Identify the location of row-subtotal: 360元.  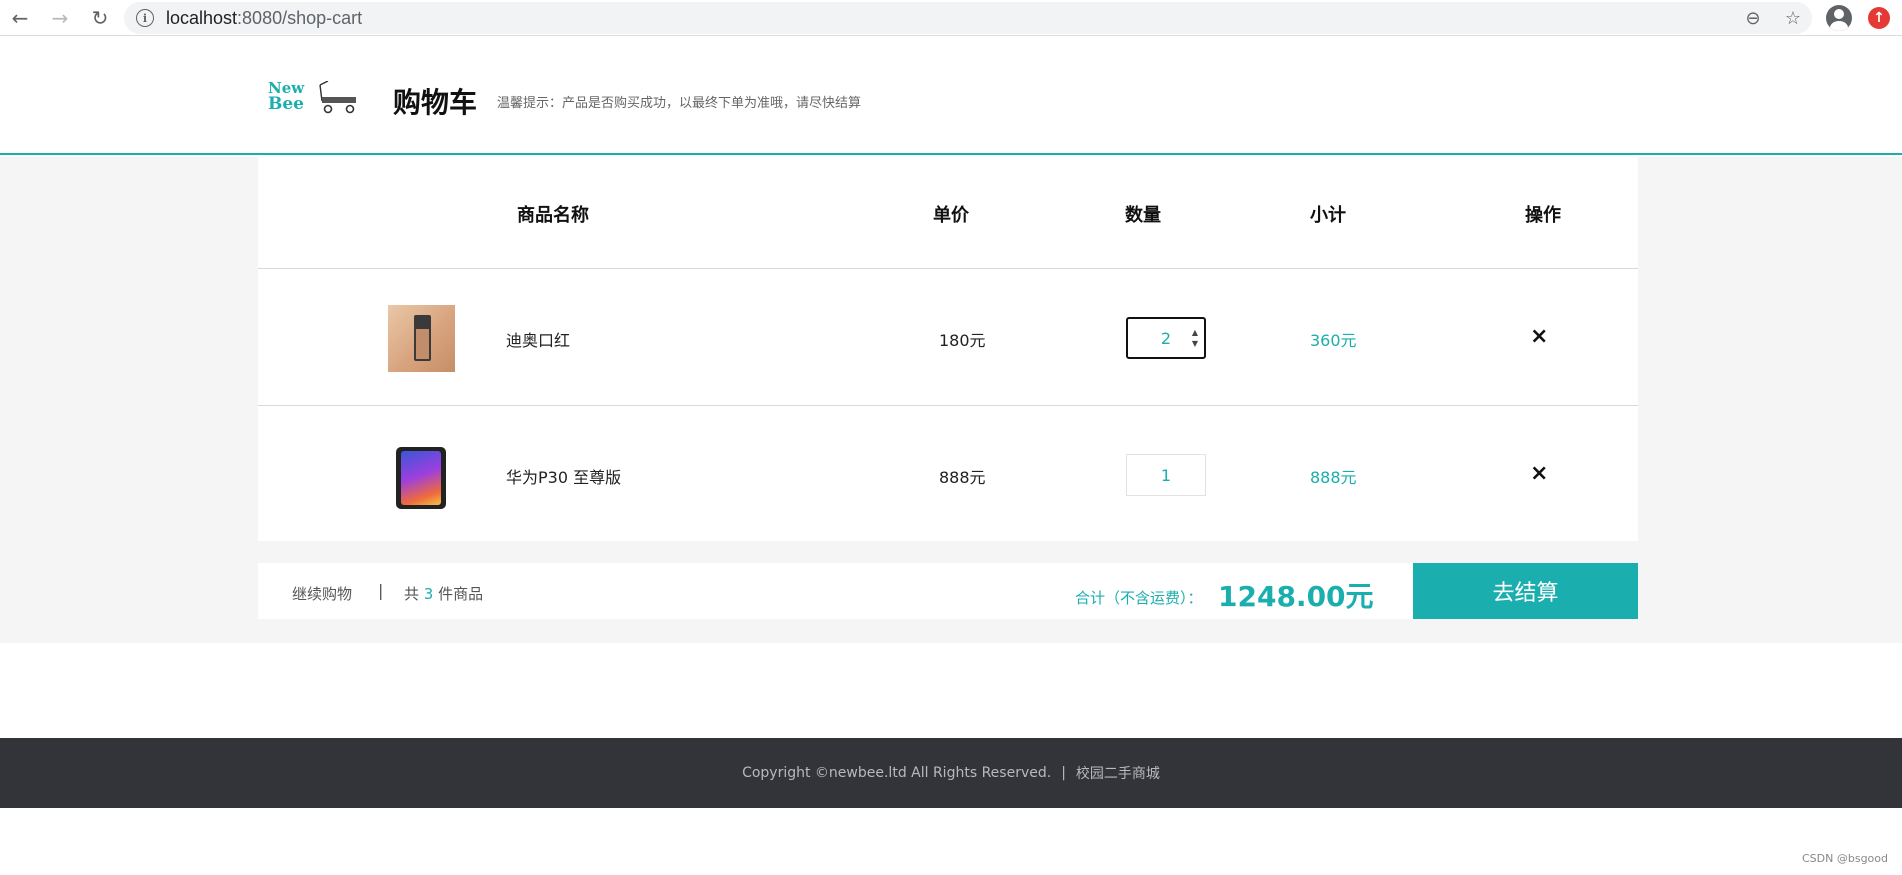
(1333, 340).